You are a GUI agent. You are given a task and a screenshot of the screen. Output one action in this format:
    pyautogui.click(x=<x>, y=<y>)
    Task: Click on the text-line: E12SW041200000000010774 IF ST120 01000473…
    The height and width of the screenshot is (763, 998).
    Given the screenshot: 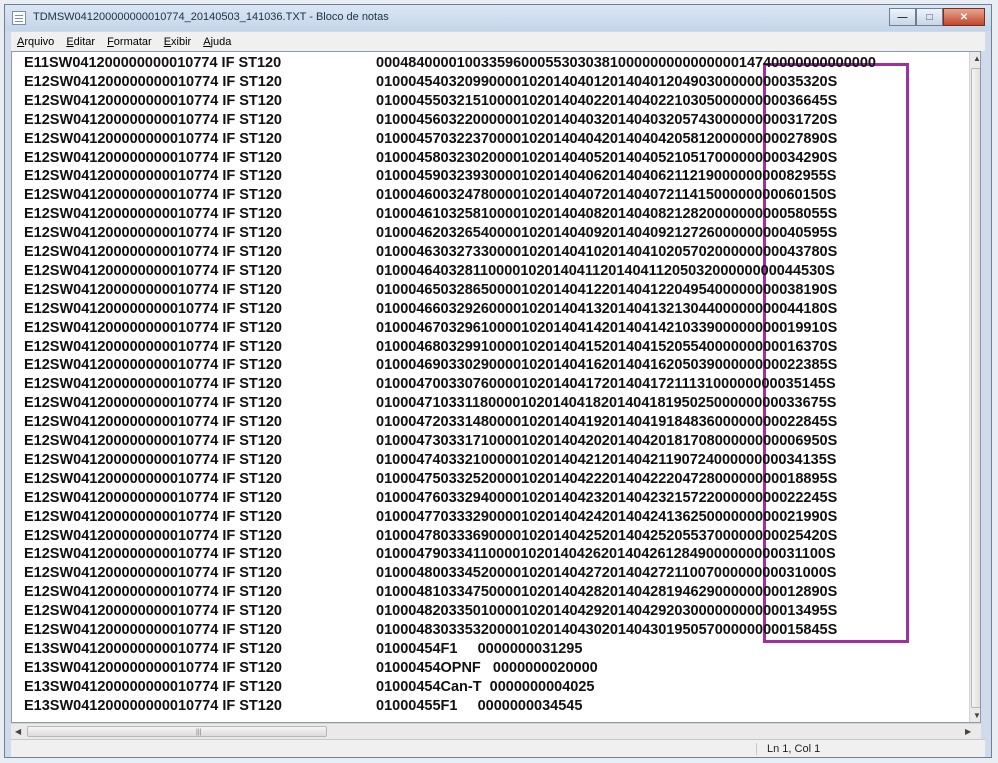 What is the action you would take?
    pyautogui.click(x=430, y=441)
    